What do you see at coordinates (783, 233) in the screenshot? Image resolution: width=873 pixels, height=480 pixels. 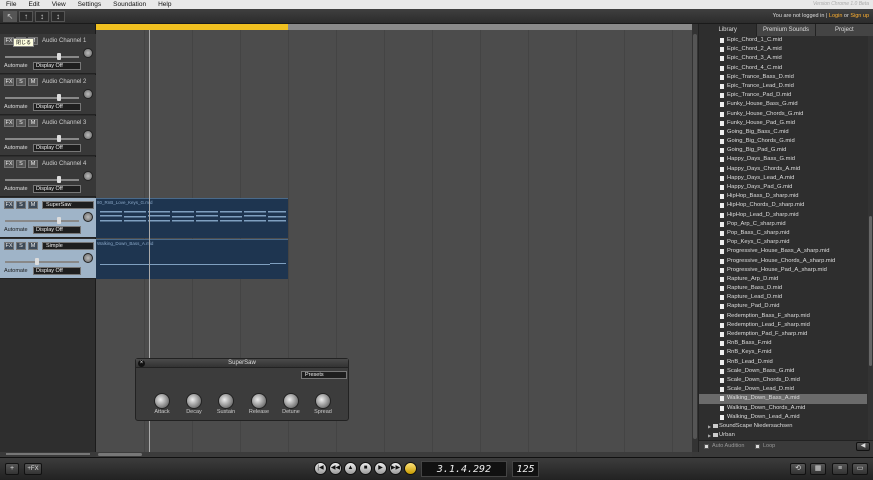 I see `library-file-item: Pop_Bass_C_sharp.mid` at bounding box center [783, 233].